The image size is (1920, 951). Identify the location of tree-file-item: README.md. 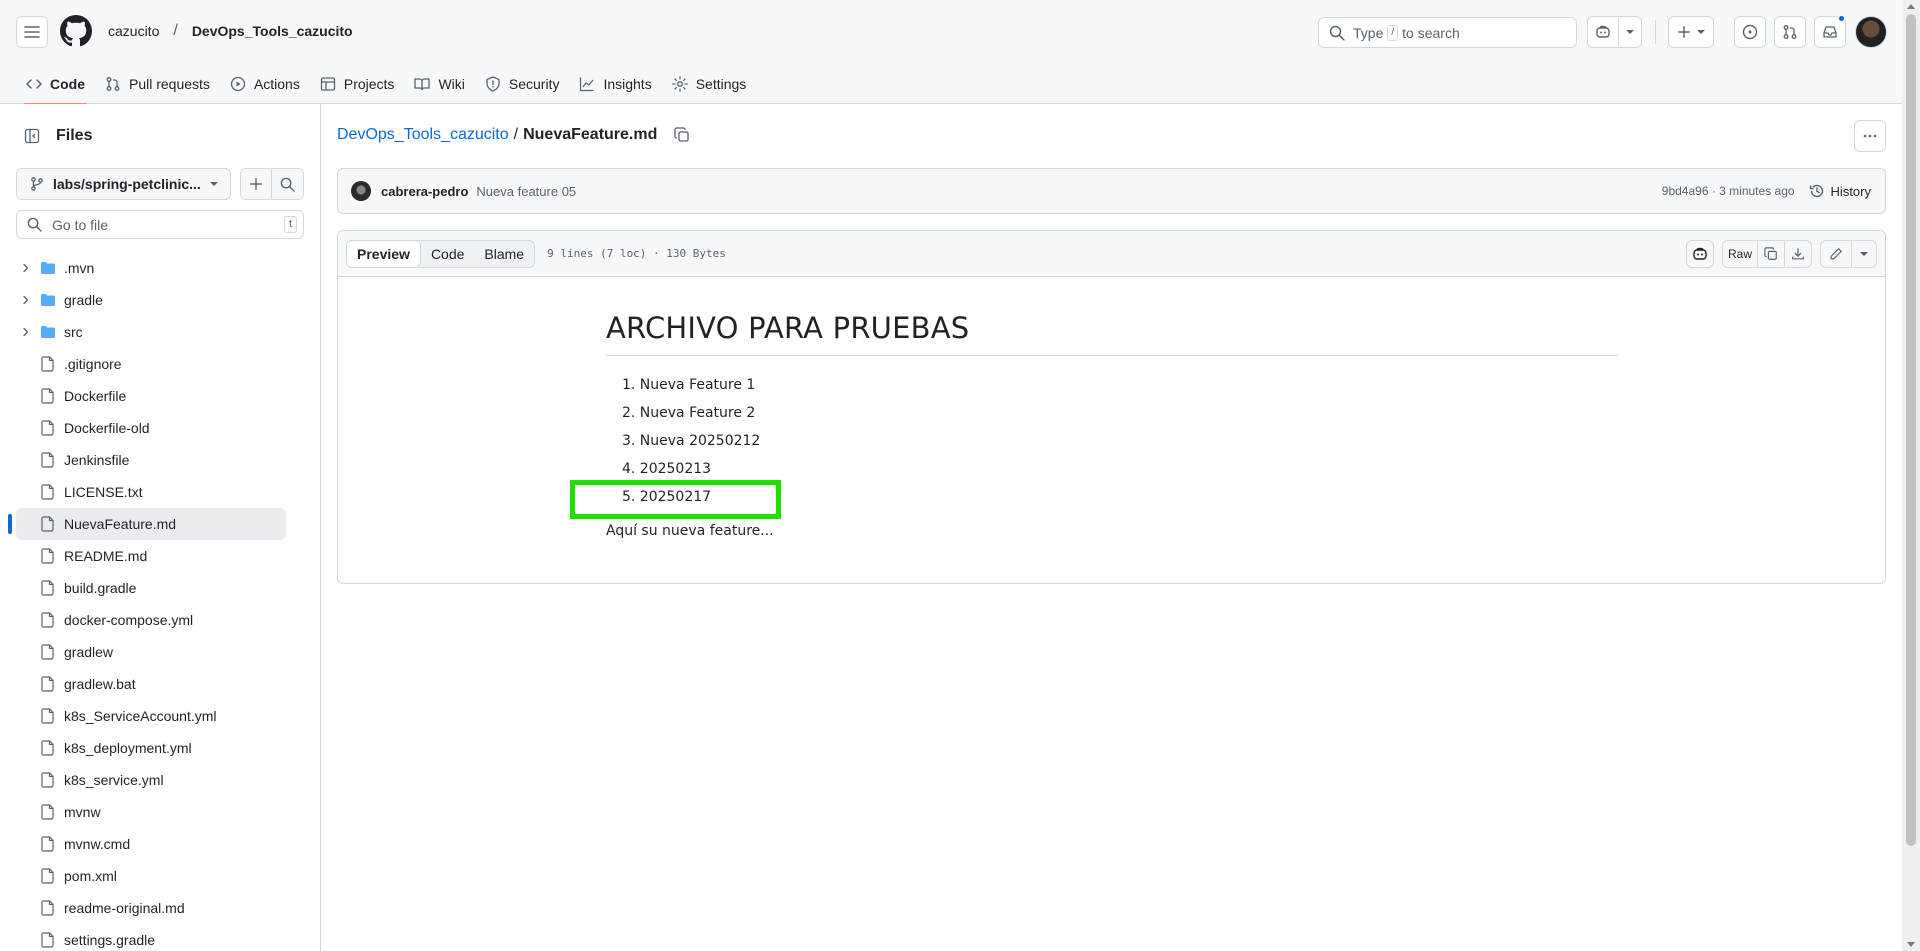
(151, 556).